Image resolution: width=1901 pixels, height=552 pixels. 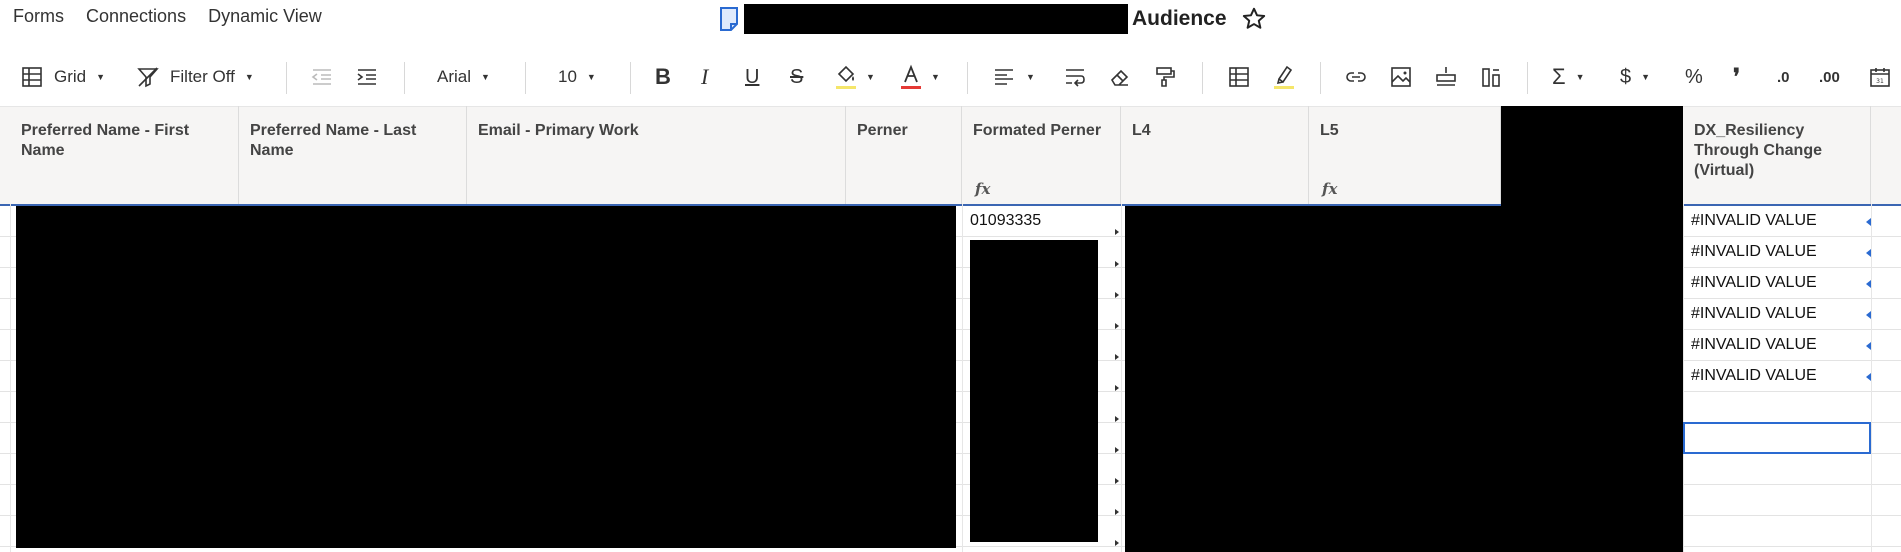 I want to click on clear-format-button, so click(x=1120, y=77).